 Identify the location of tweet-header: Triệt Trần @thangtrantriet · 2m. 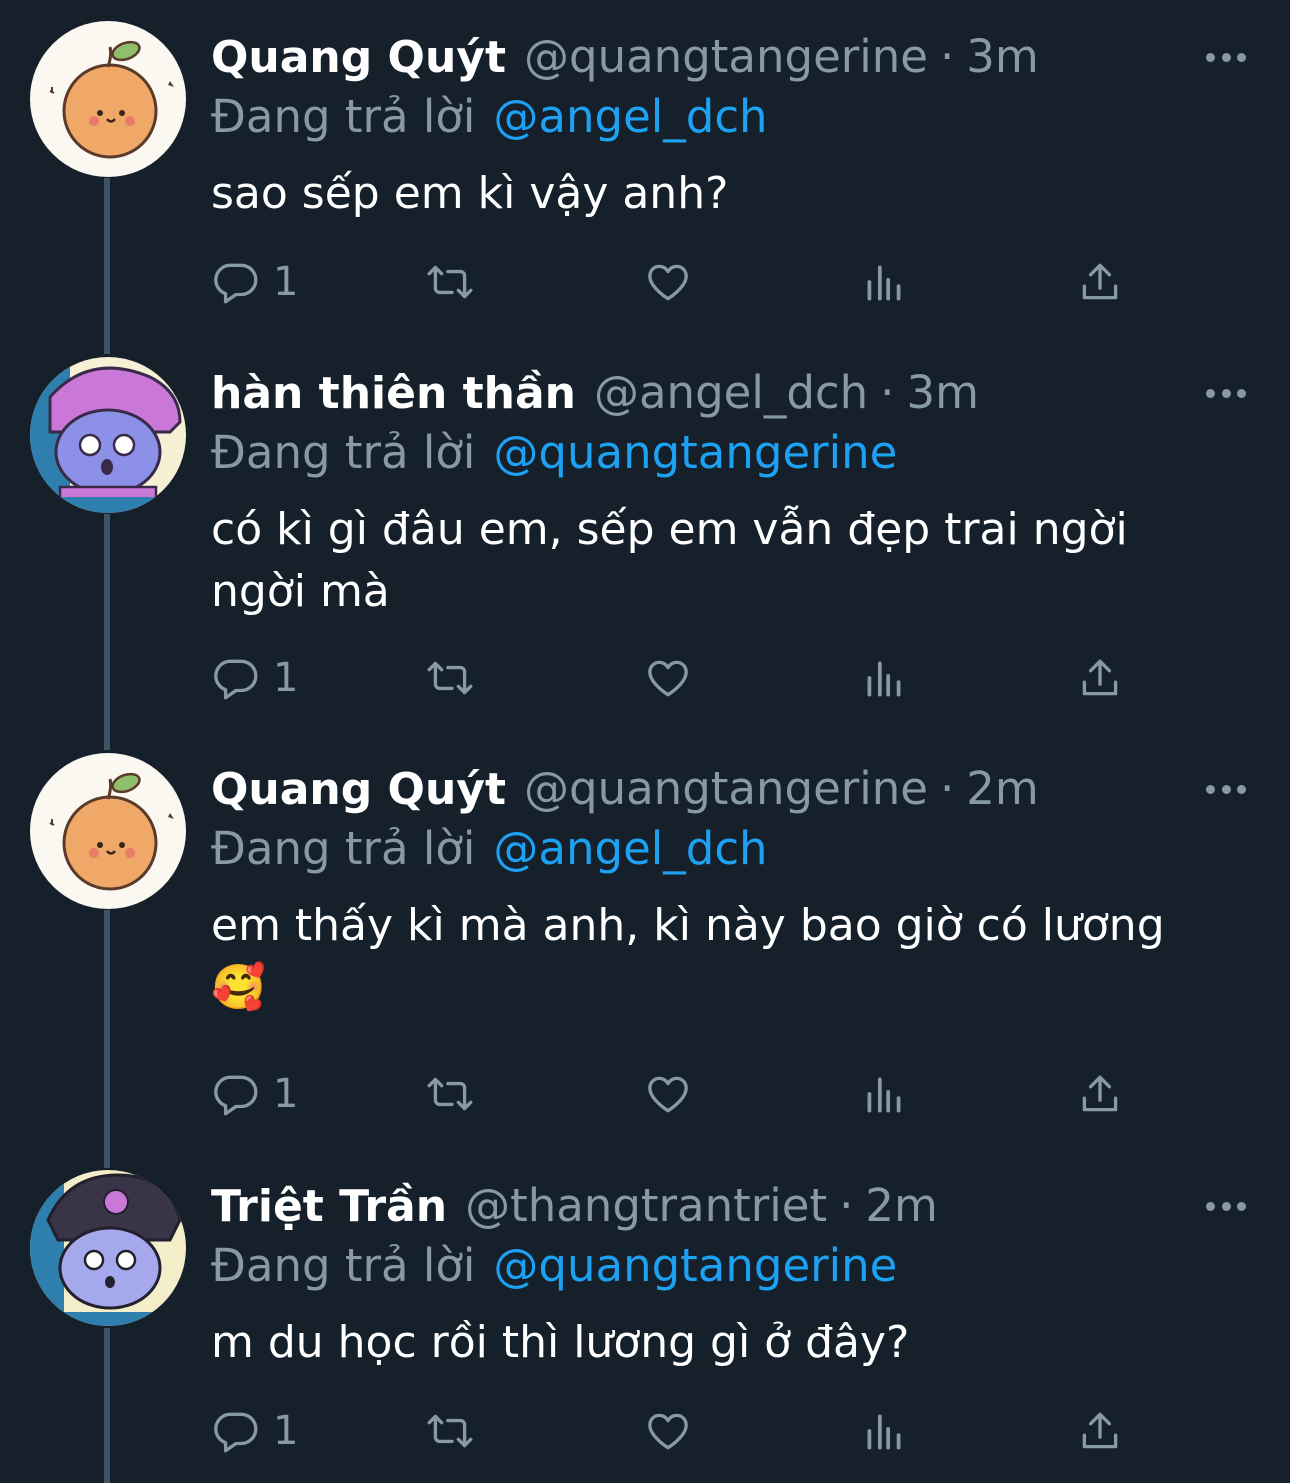
(574, 1206).